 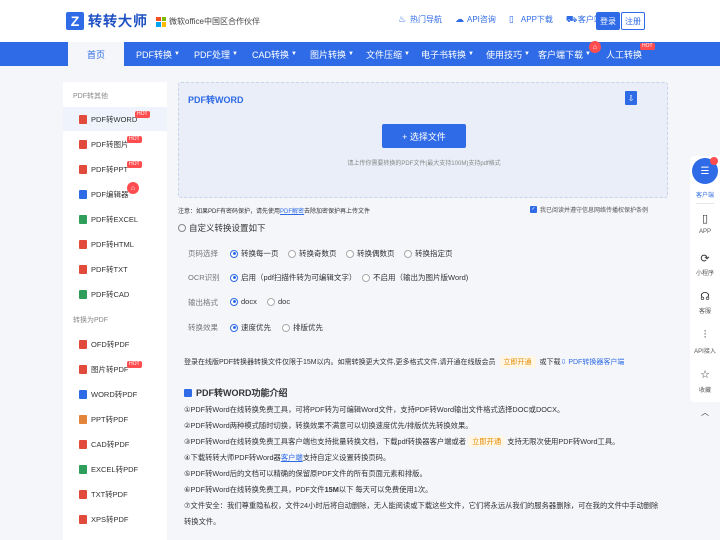 I want to click on sidebar-item-xps-to-pdf: XPS转PDF, so click(x=115, y=519).